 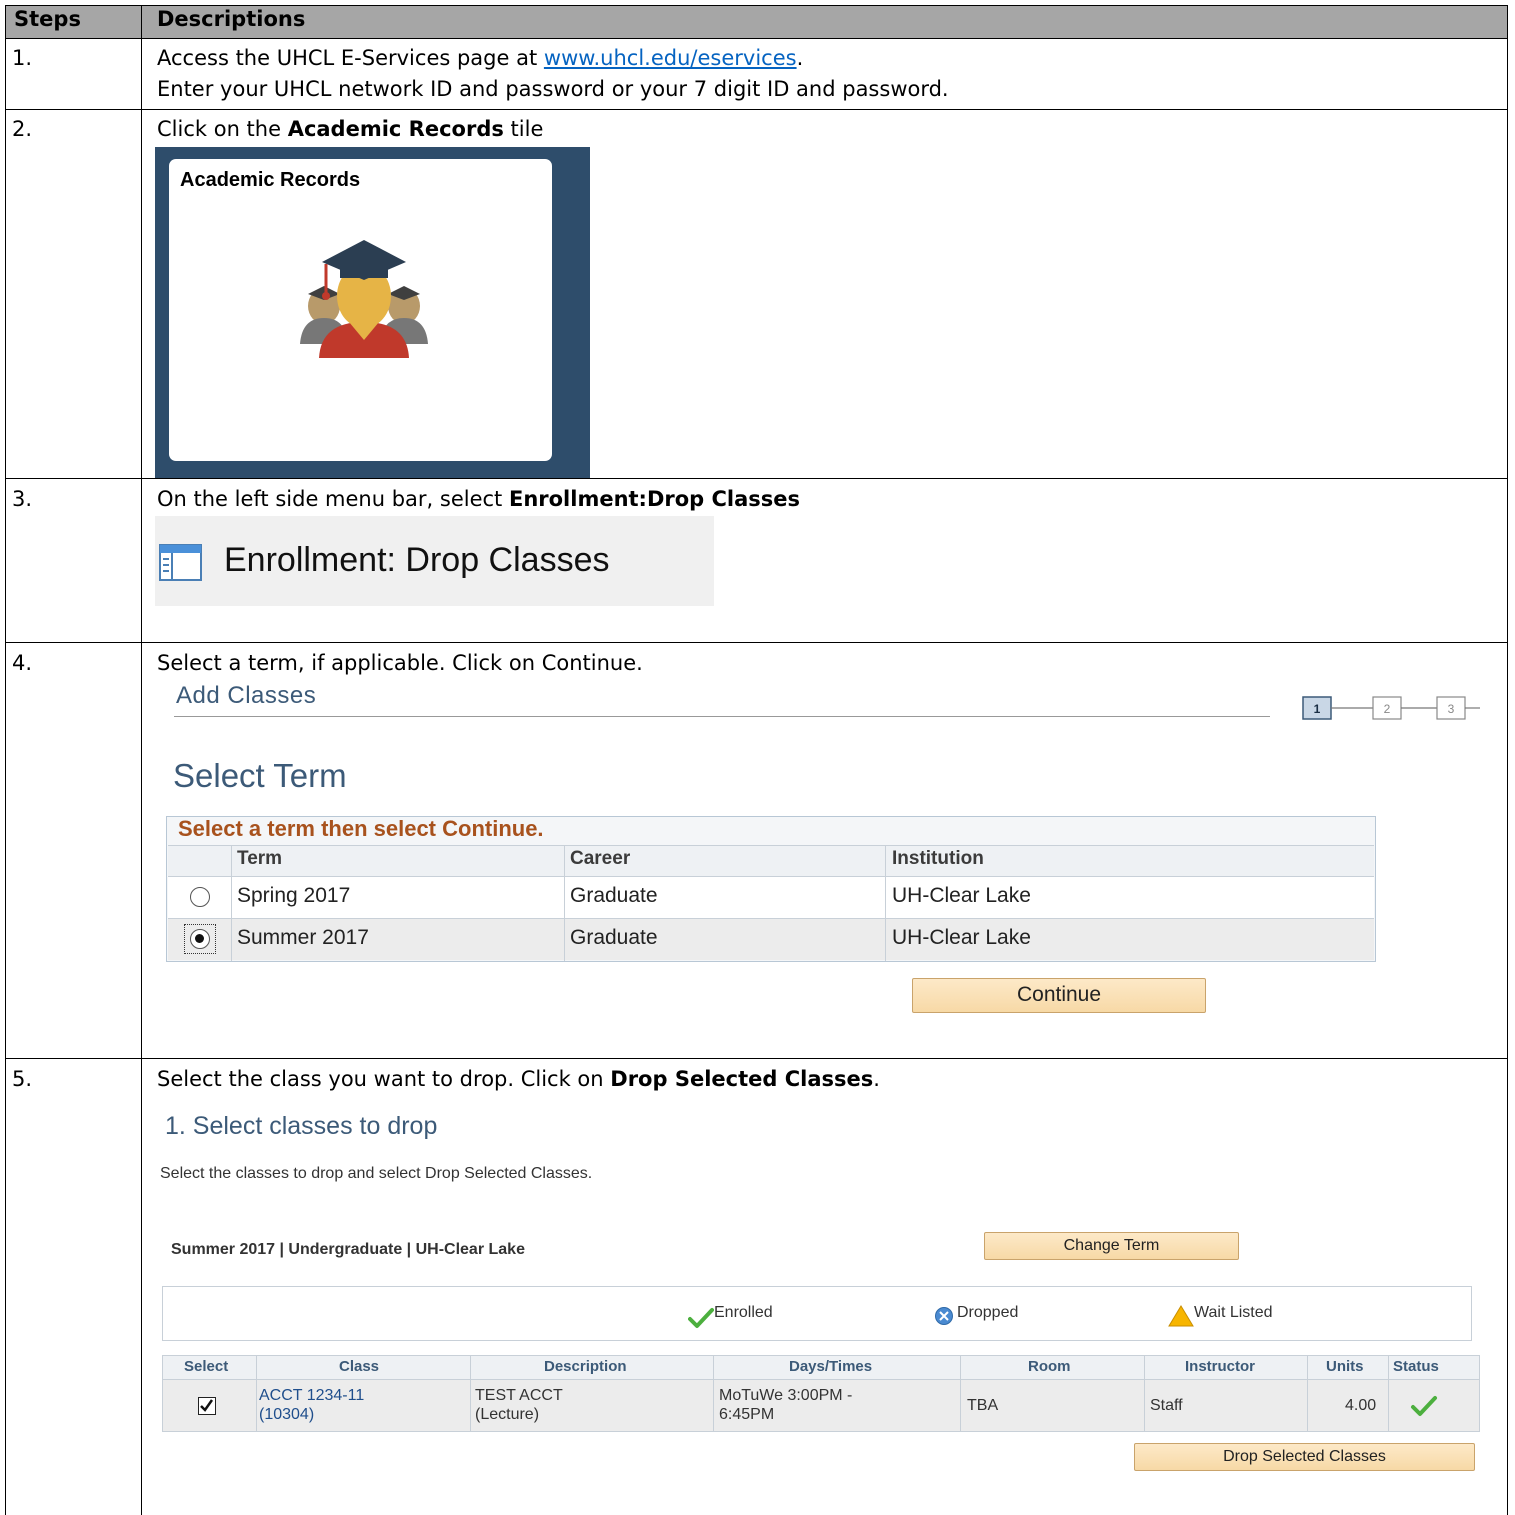 What do you see at coordinates (670, 58) in the screenshot?
I see `eservices-link: www.uhcl.edu/eservices` at bounding box center [670, 58].